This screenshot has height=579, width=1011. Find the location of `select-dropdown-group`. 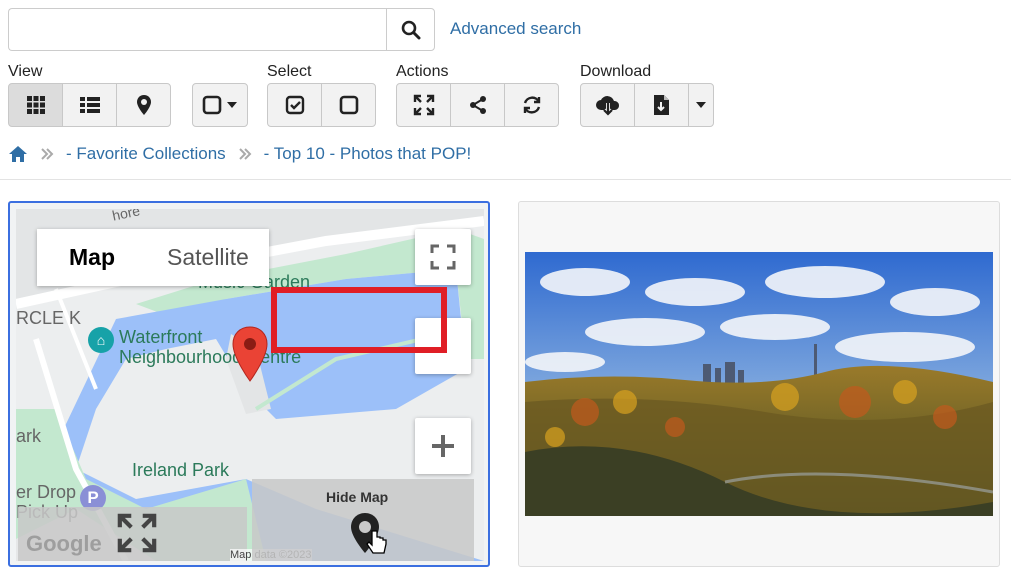

select-dropdown-group is located at coordinates (220, 105).